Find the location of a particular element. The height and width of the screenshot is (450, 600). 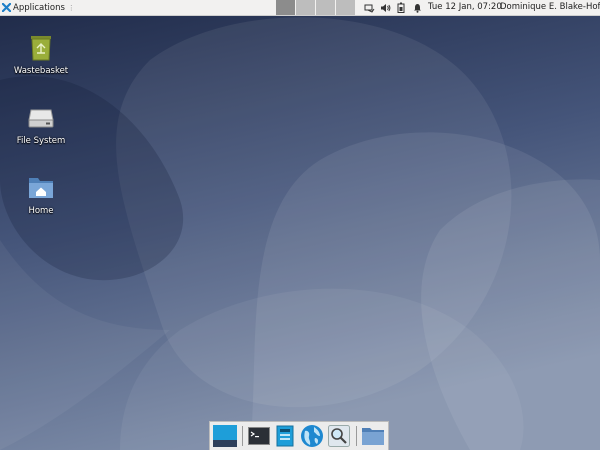

terminal-icon is located at coordinates (258, 436).